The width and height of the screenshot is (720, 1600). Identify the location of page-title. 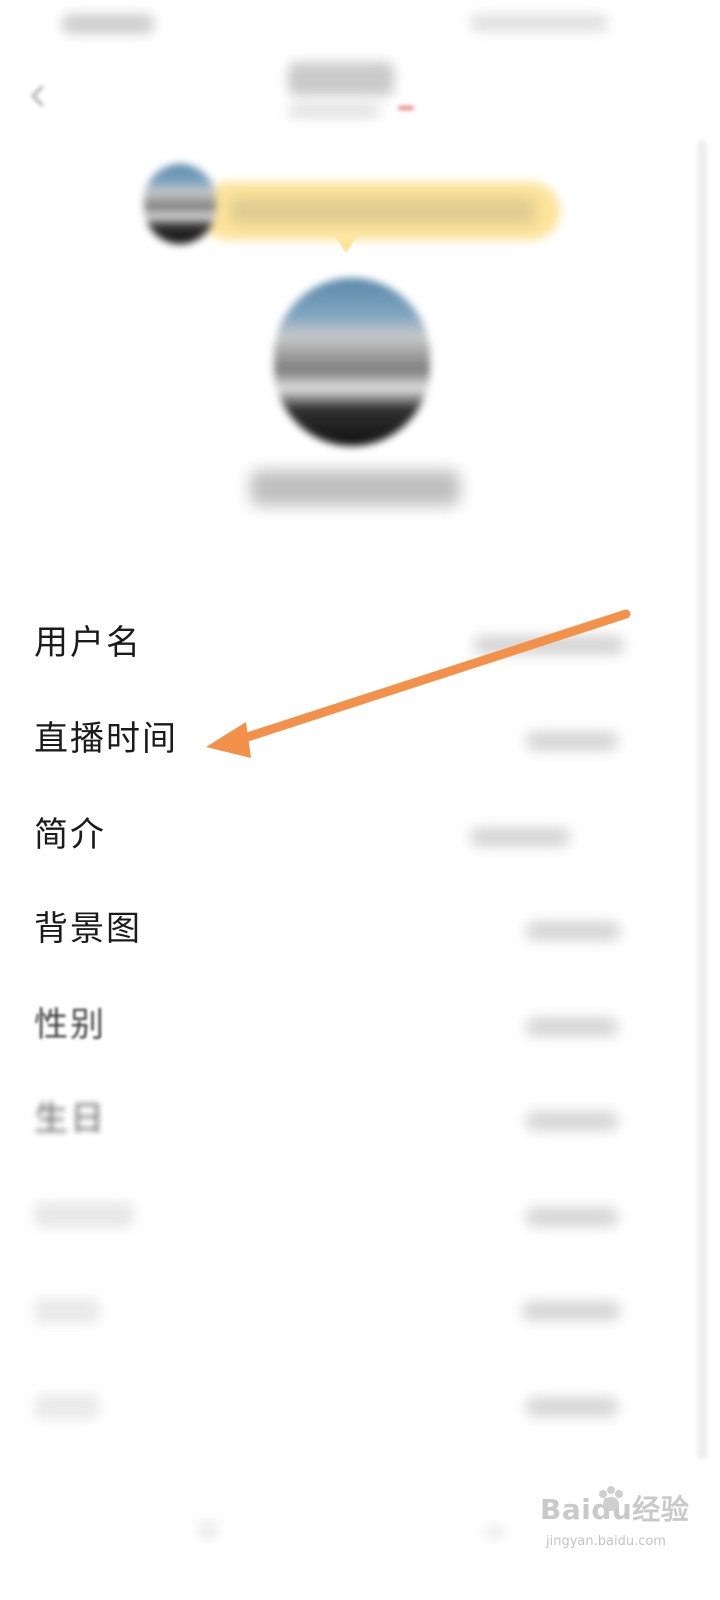
(341, 79).